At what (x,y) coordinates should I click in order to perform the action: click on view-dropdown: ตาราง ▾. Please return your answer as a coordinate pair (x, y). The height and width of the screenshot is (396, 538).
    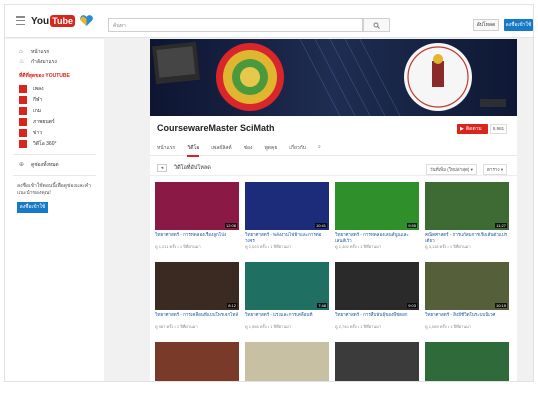
    Looking at the image, I should click on (495, 169).